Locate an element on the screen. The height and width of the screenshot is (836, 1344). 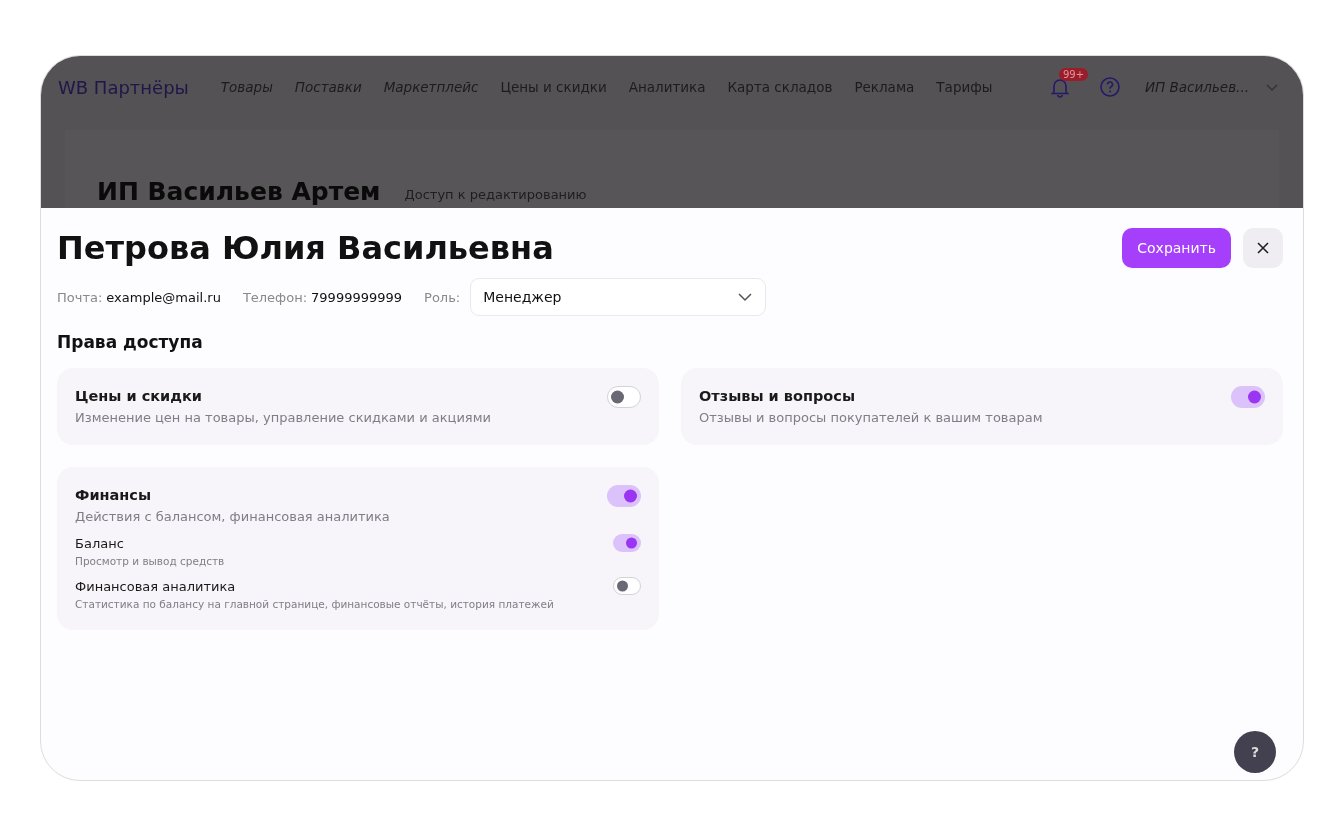
permission-title: Финансы is located at coordinates (114, 495).